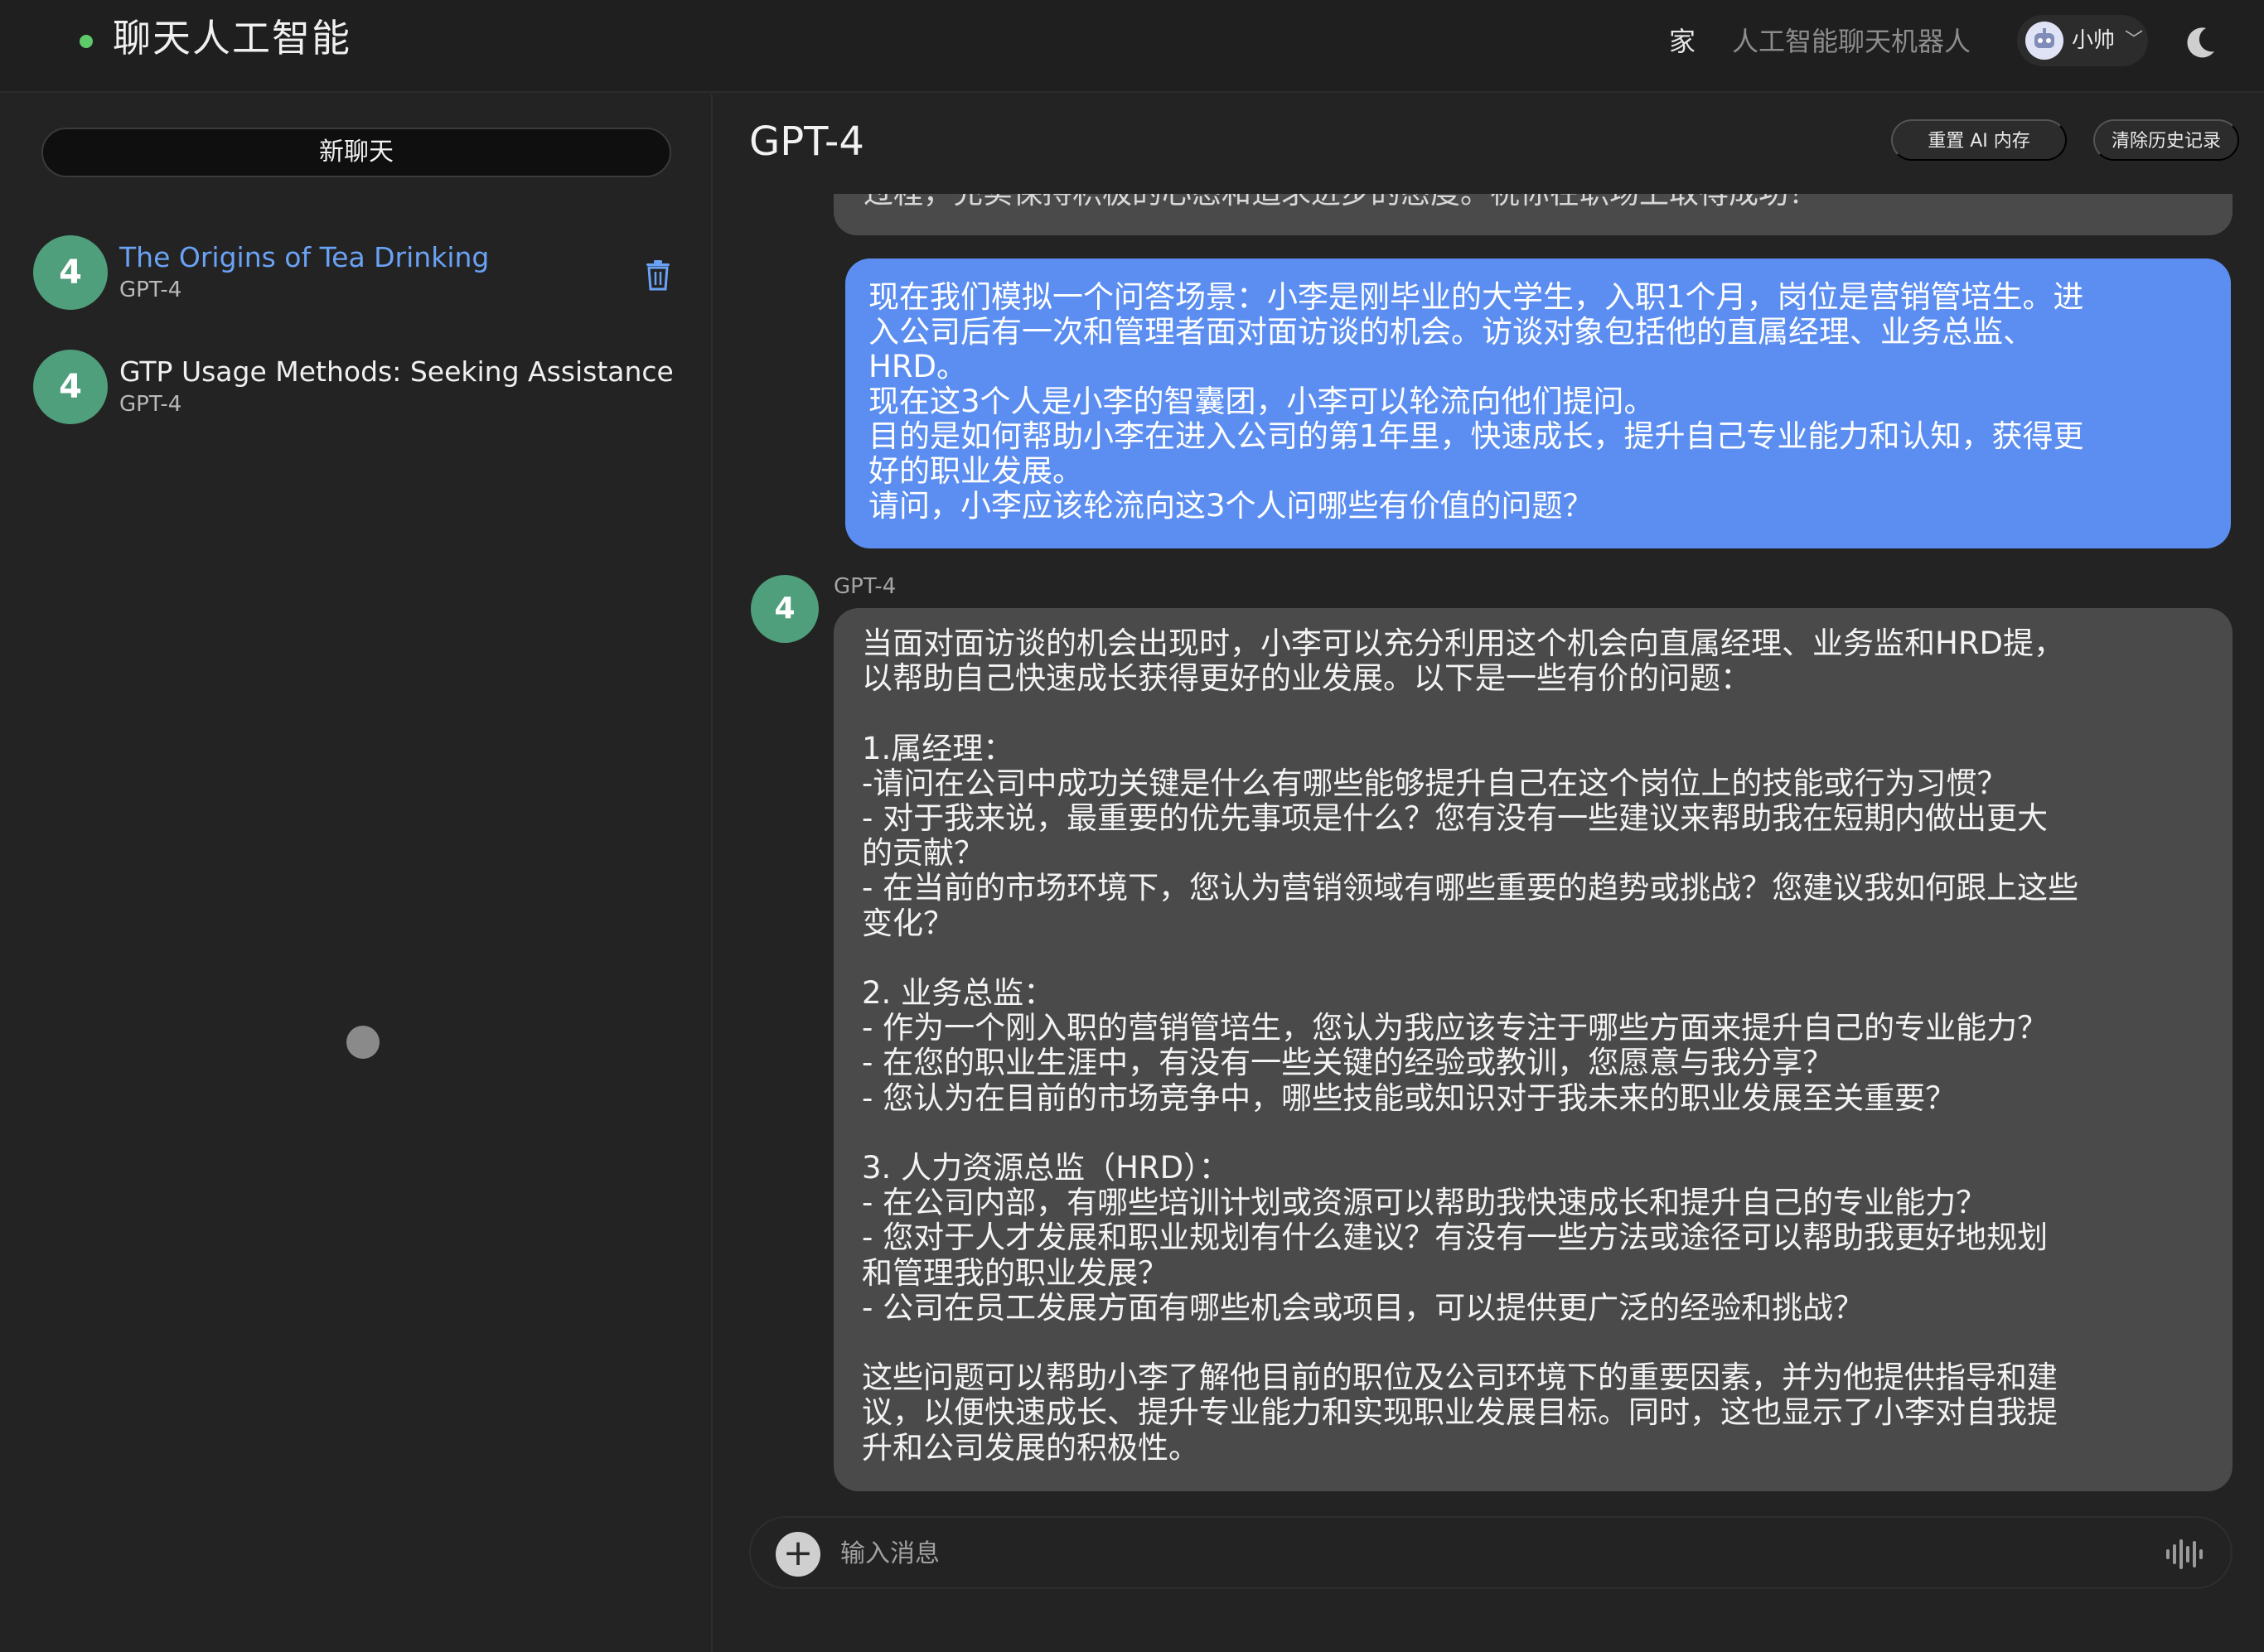  I want to click on previous-bot-text: 过程，充实保持积极的心态和追求进步的态度。祝你在职场上取得成功！, so click(1341, 203).